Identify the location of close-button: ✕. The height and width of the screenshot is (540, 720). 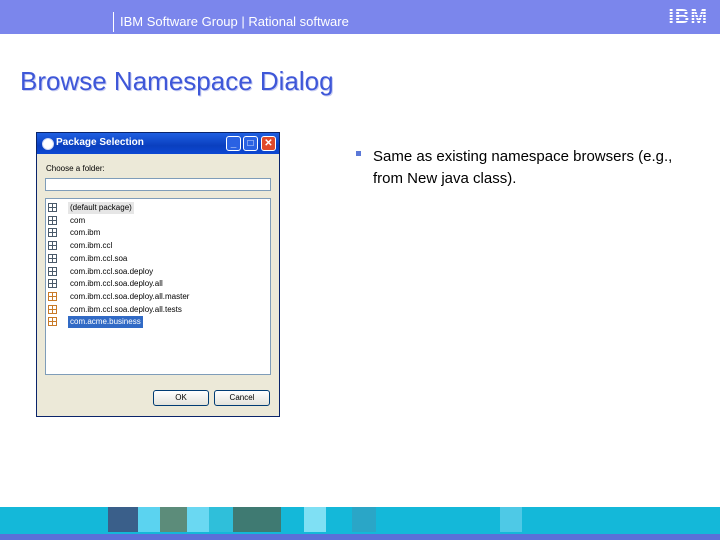
(268, 143).